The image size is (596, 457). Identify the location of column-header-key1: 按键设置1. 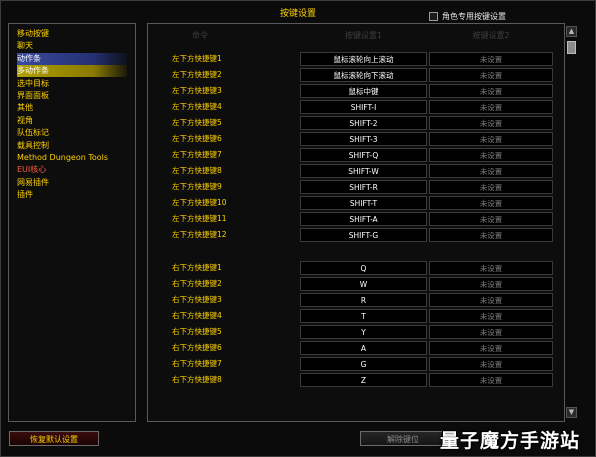
(363, 35).